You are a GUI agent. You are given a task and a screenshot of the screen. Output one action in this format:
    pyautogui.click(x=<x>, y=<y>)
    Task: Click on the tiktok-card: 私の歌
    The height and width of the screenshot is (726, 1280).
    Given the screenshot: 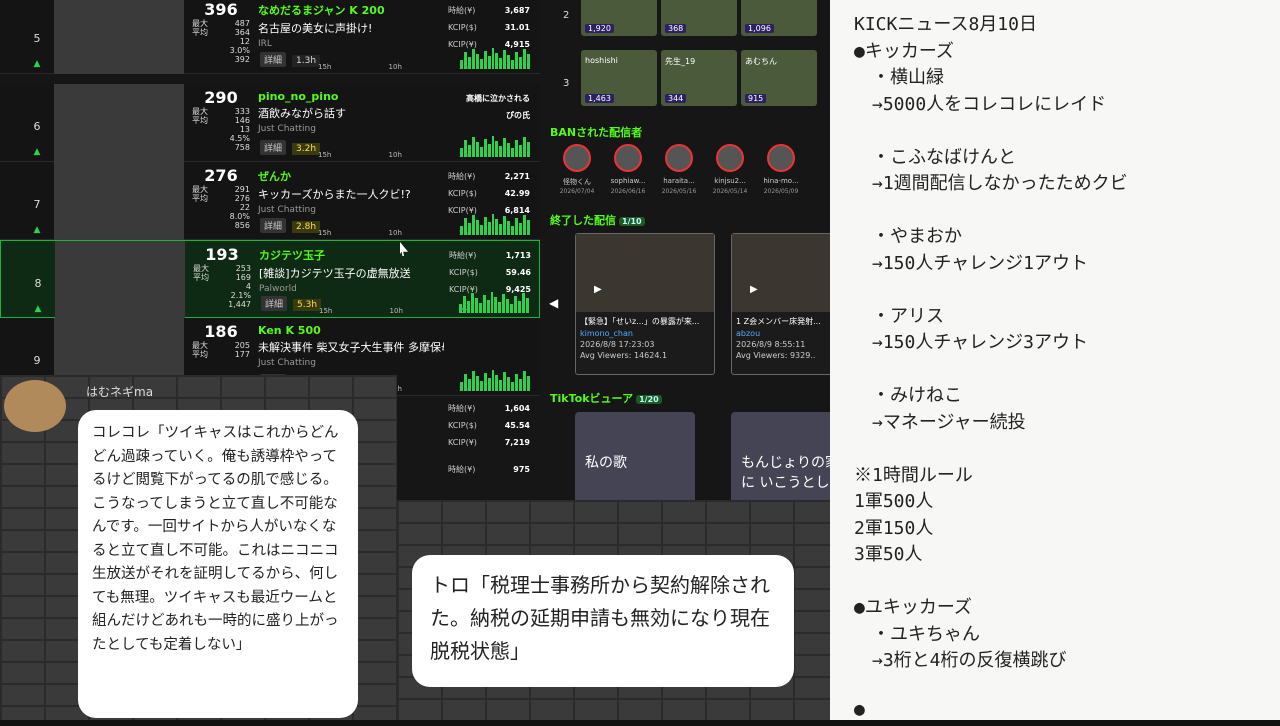 What is the action you would take?
    pyautogui.click(x=635, y=462)
    